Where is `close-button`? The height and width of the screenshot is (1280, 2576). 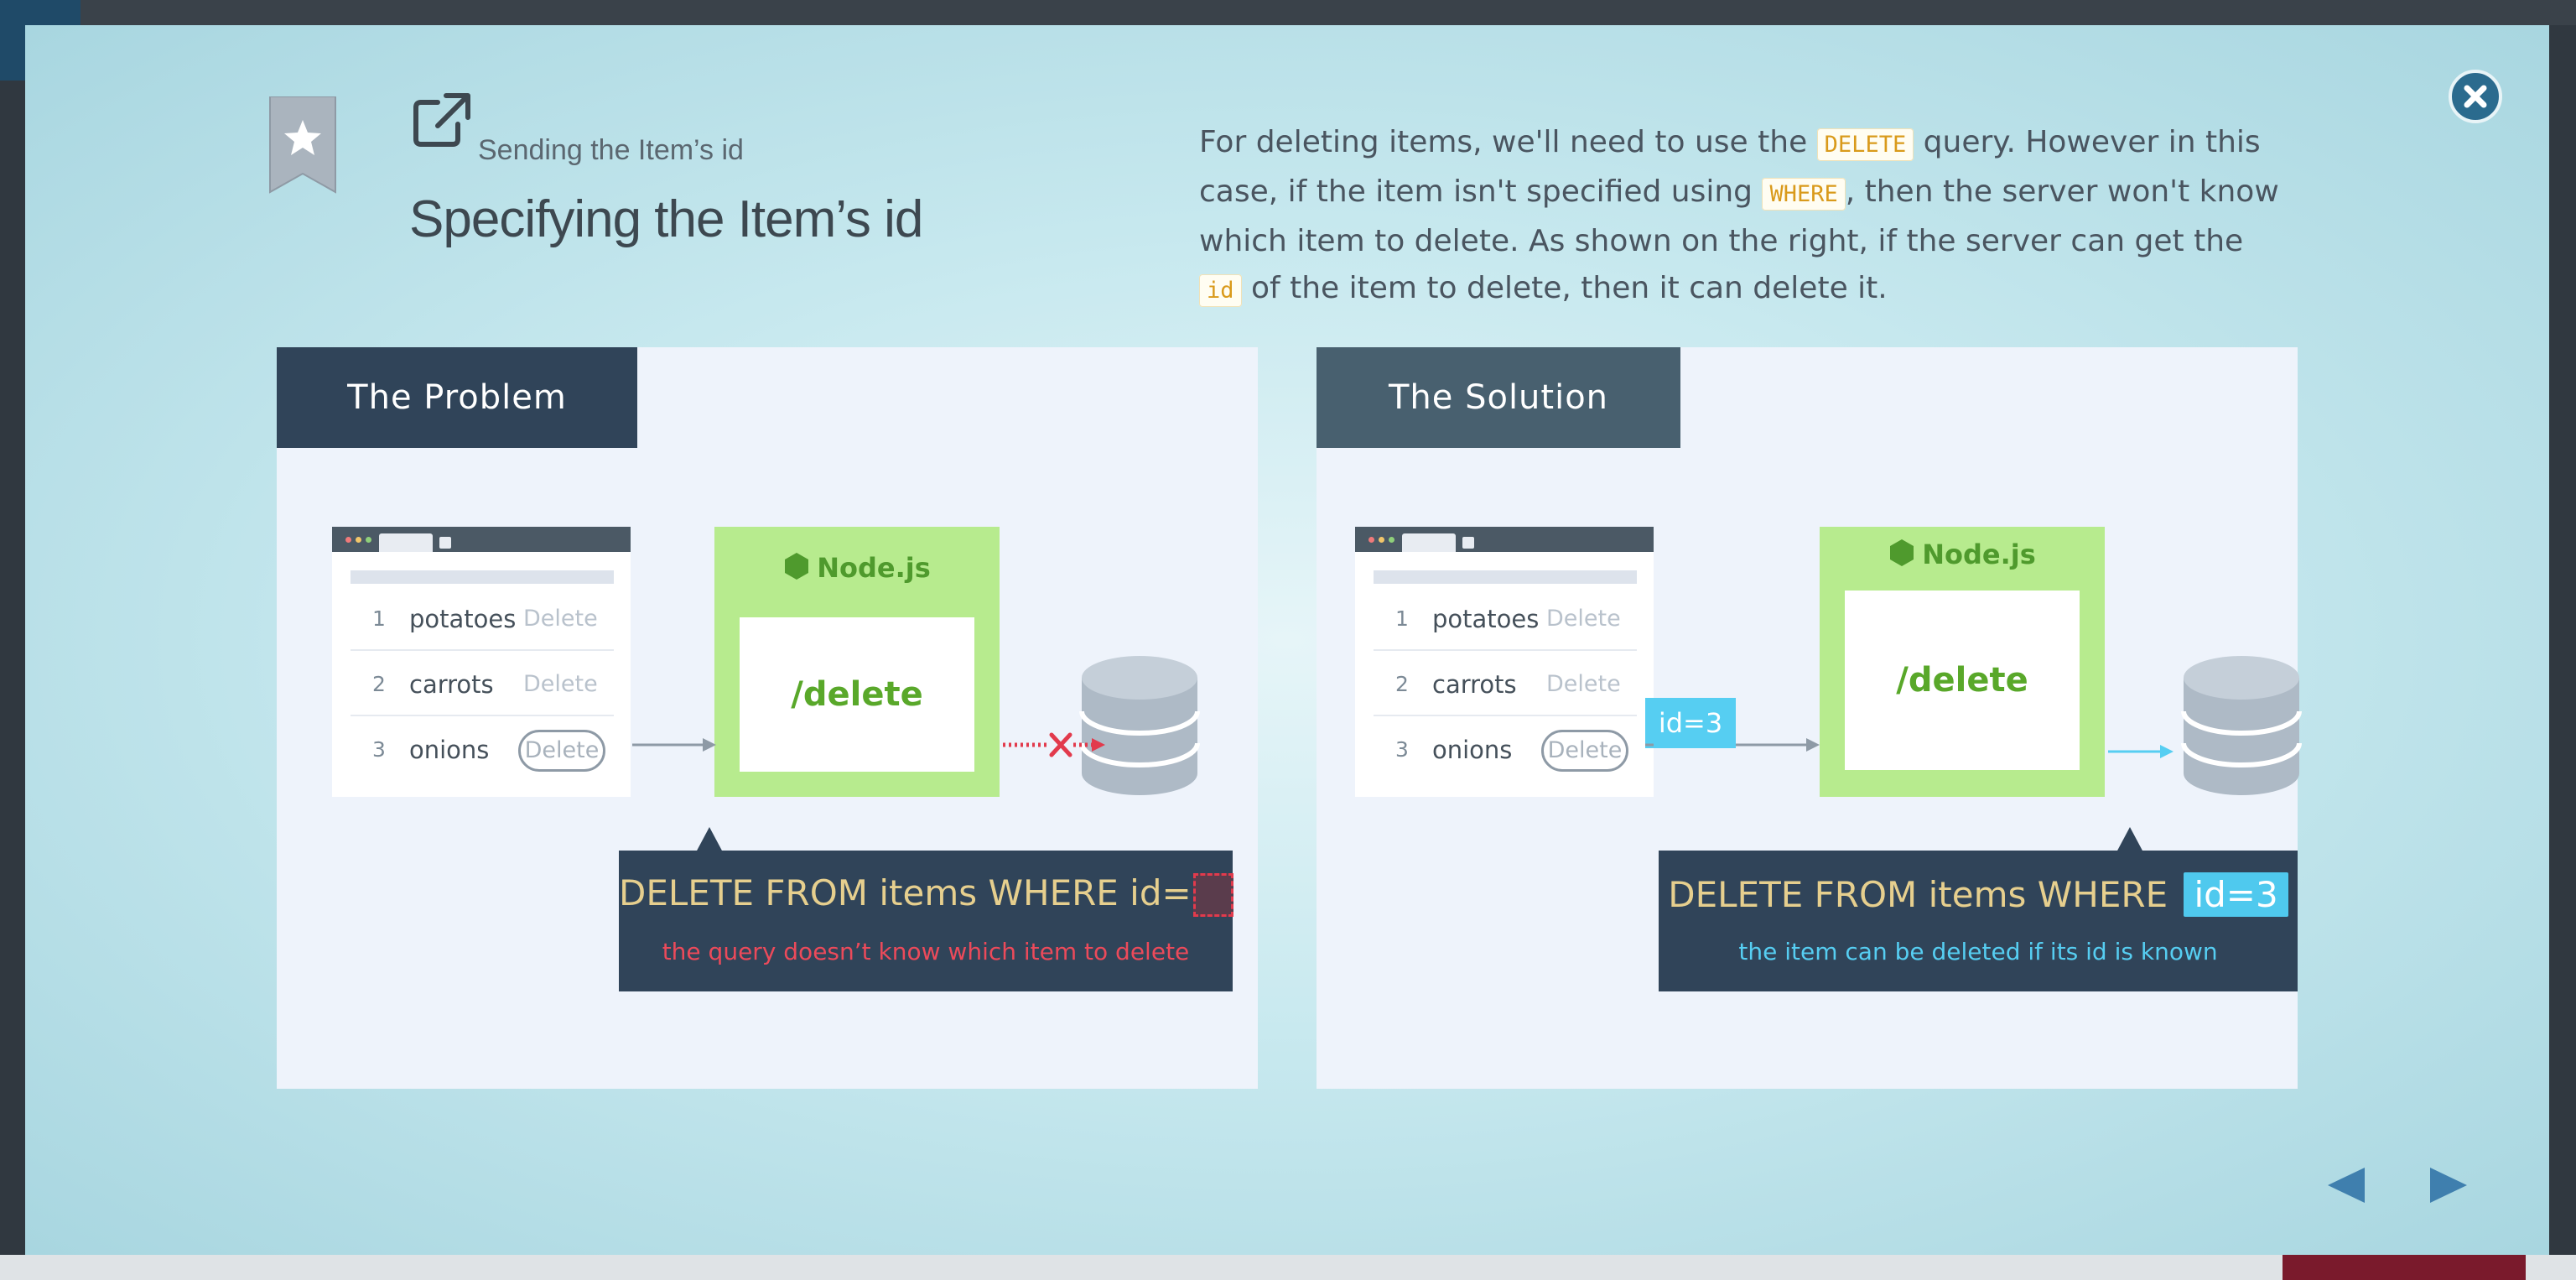
close-button is located at coordinates (2475, 96).